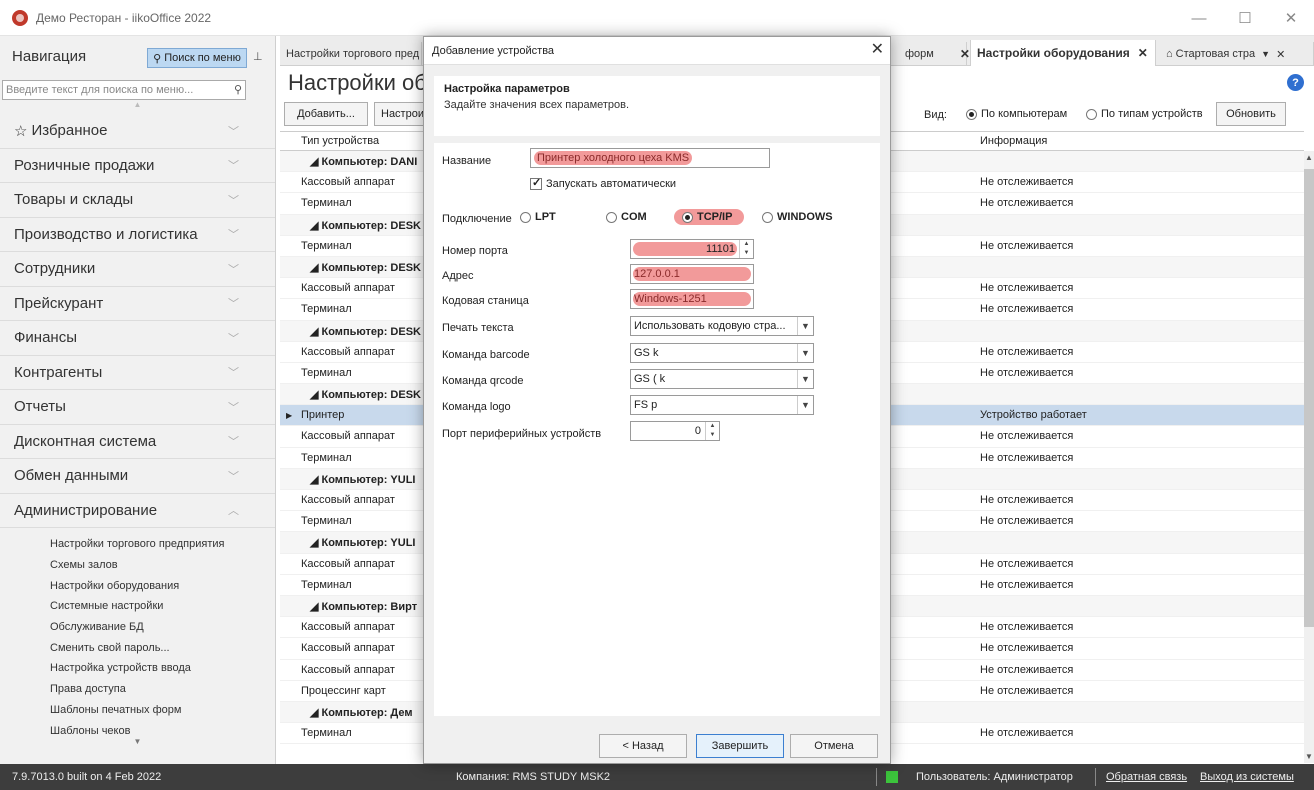 The image size is (1314, 790). What do you see at coordinates (137, 235) in the screenshot?
I see `nav-group-item: Производство и логистика ﹀` at bounding box center [137, 235].